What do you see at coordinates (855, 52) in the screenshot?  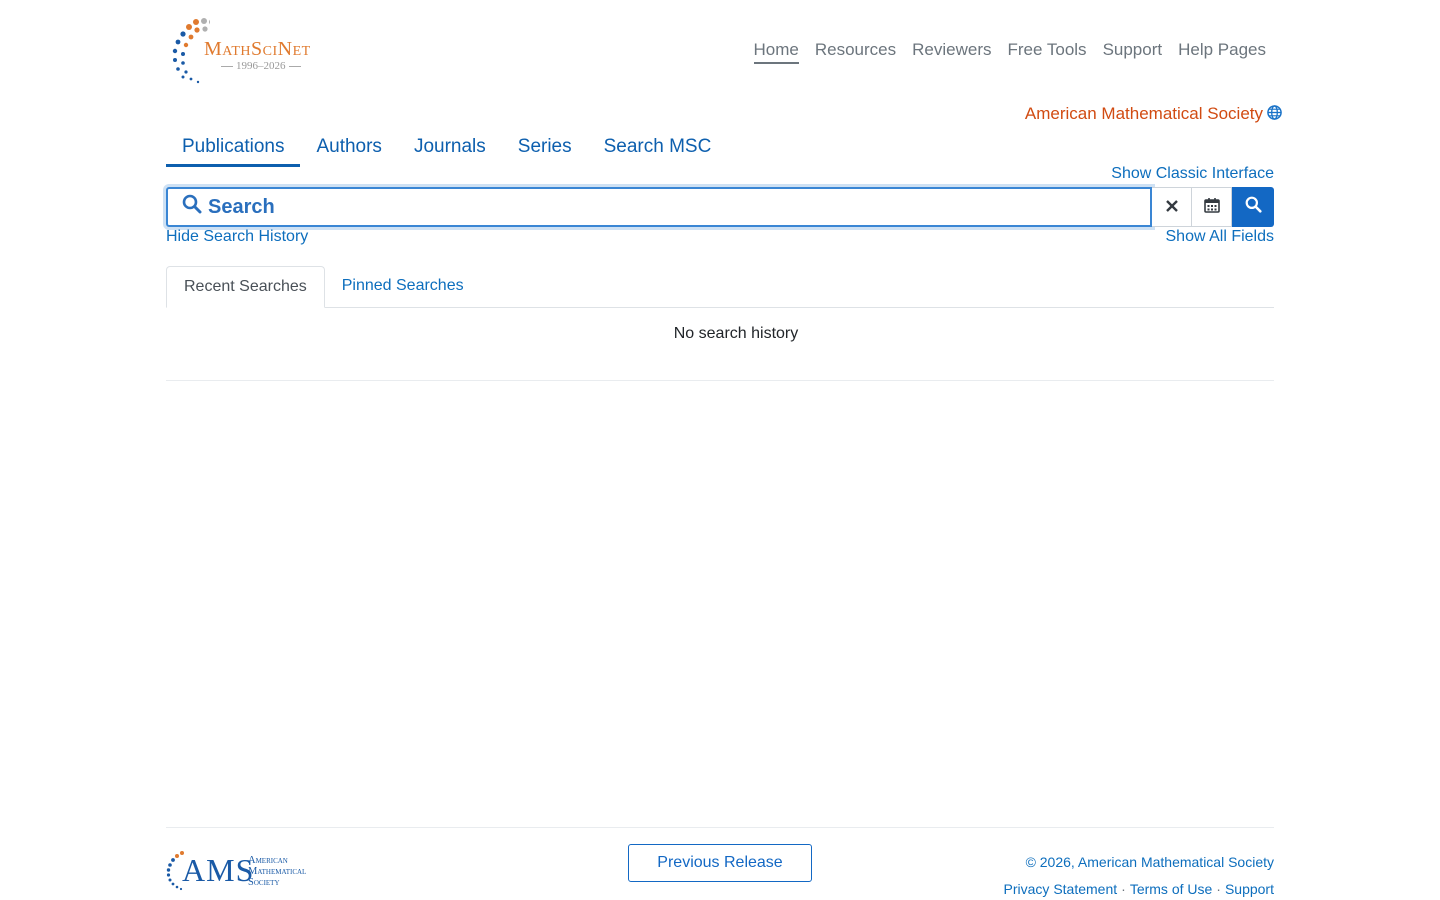 I see `nav-resources: Resources` at bounding box center [855, 52].